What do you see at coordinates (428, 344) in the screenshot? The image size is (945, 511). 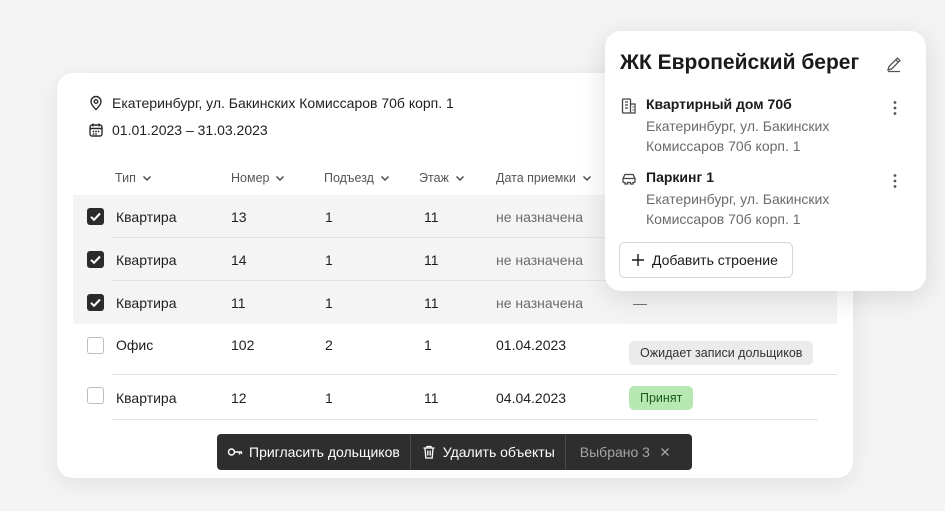 I see `cell-floor: 1` at bounding box center [428, 344].